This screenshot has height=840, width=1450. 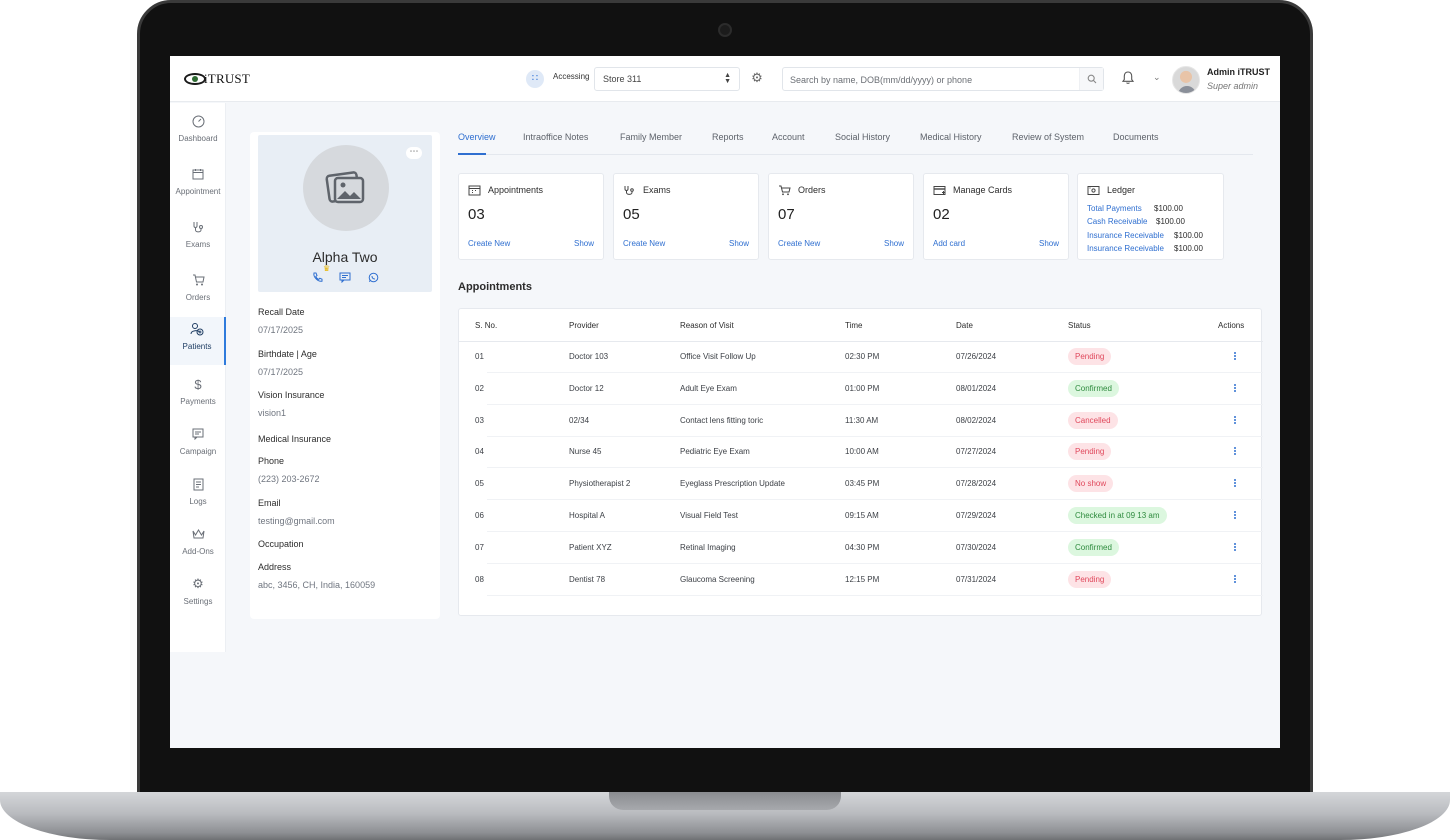 What do you see at coordinates (728, 137) in the screenshot?
I see `tab-reports: Reports` at bounding box center [728, 137].